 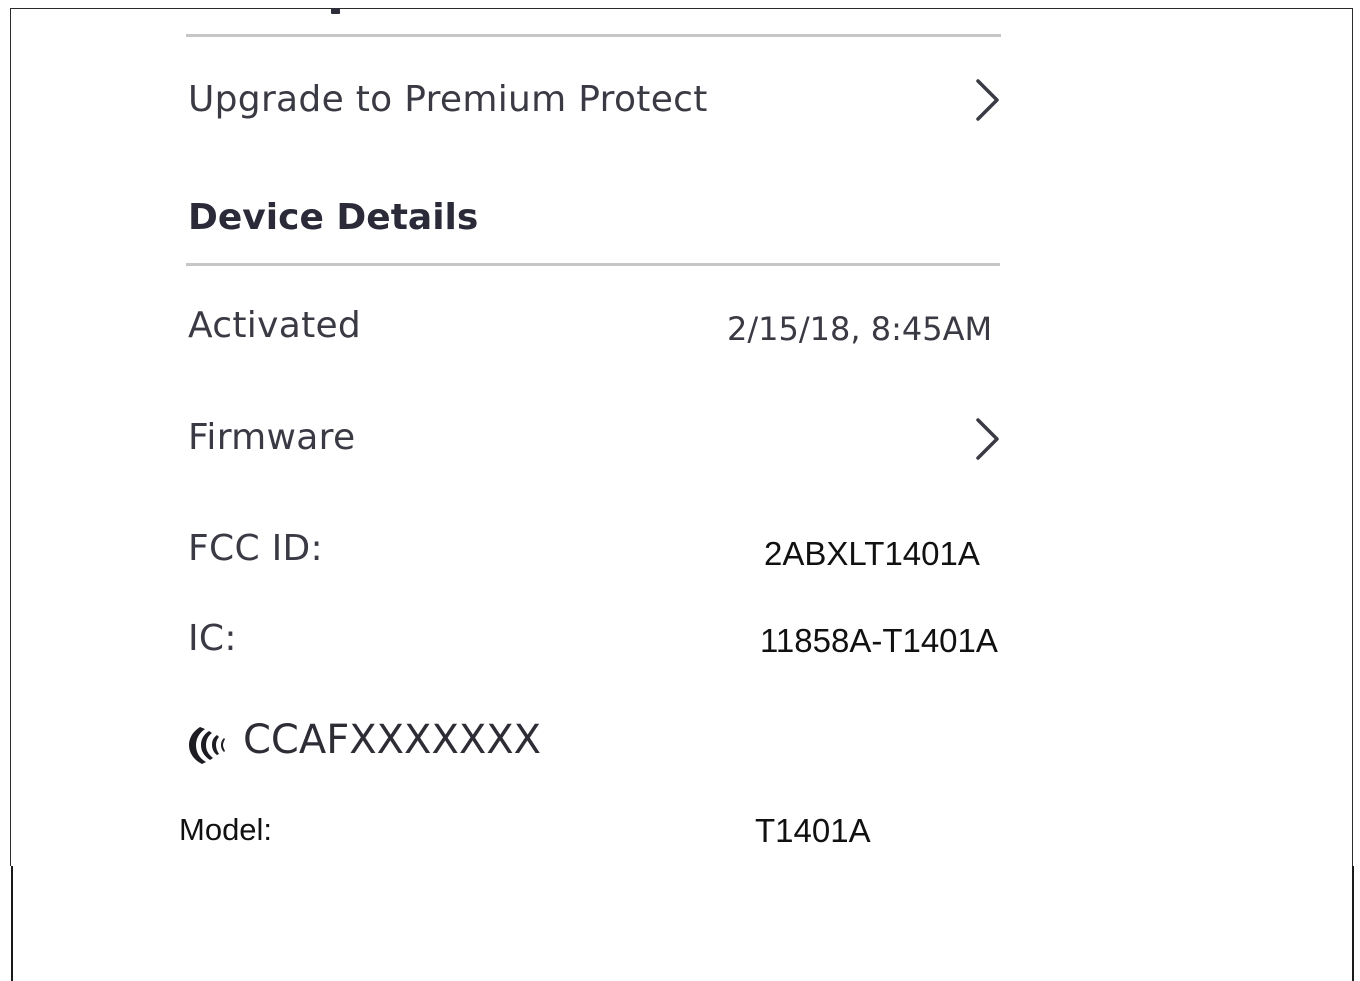 I want to click on fcc-id-value: 2ABXLT1401A, so click(x=872, y=553).